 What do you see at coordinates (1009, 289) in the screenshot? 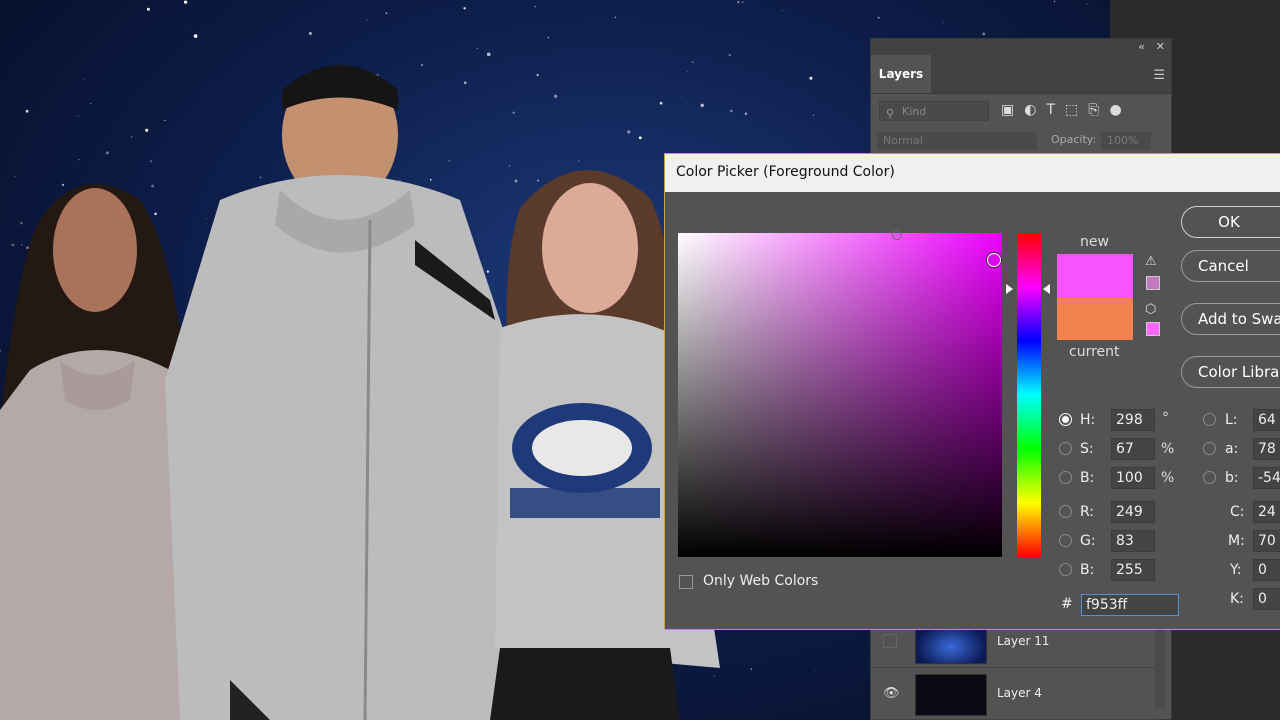
I see `hue-slider-handle-left` at bounding box center [1009, 289].